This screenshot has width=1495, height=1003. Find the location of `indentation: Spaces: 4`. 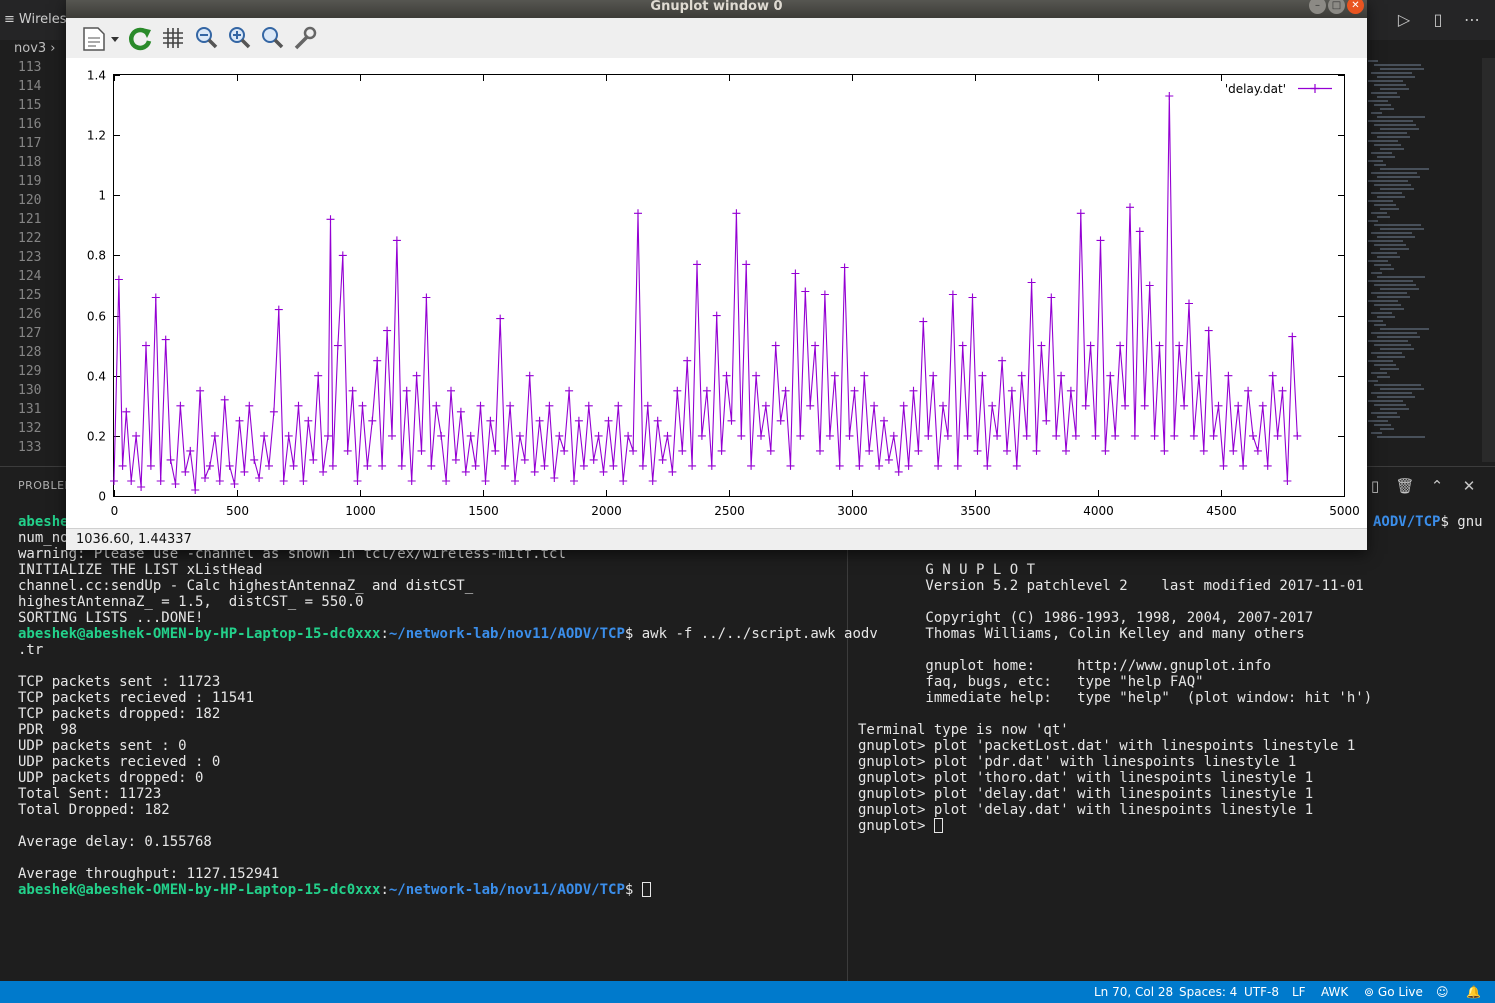

indentation: Spaces: 4 is located at coordinates (1208, 992).